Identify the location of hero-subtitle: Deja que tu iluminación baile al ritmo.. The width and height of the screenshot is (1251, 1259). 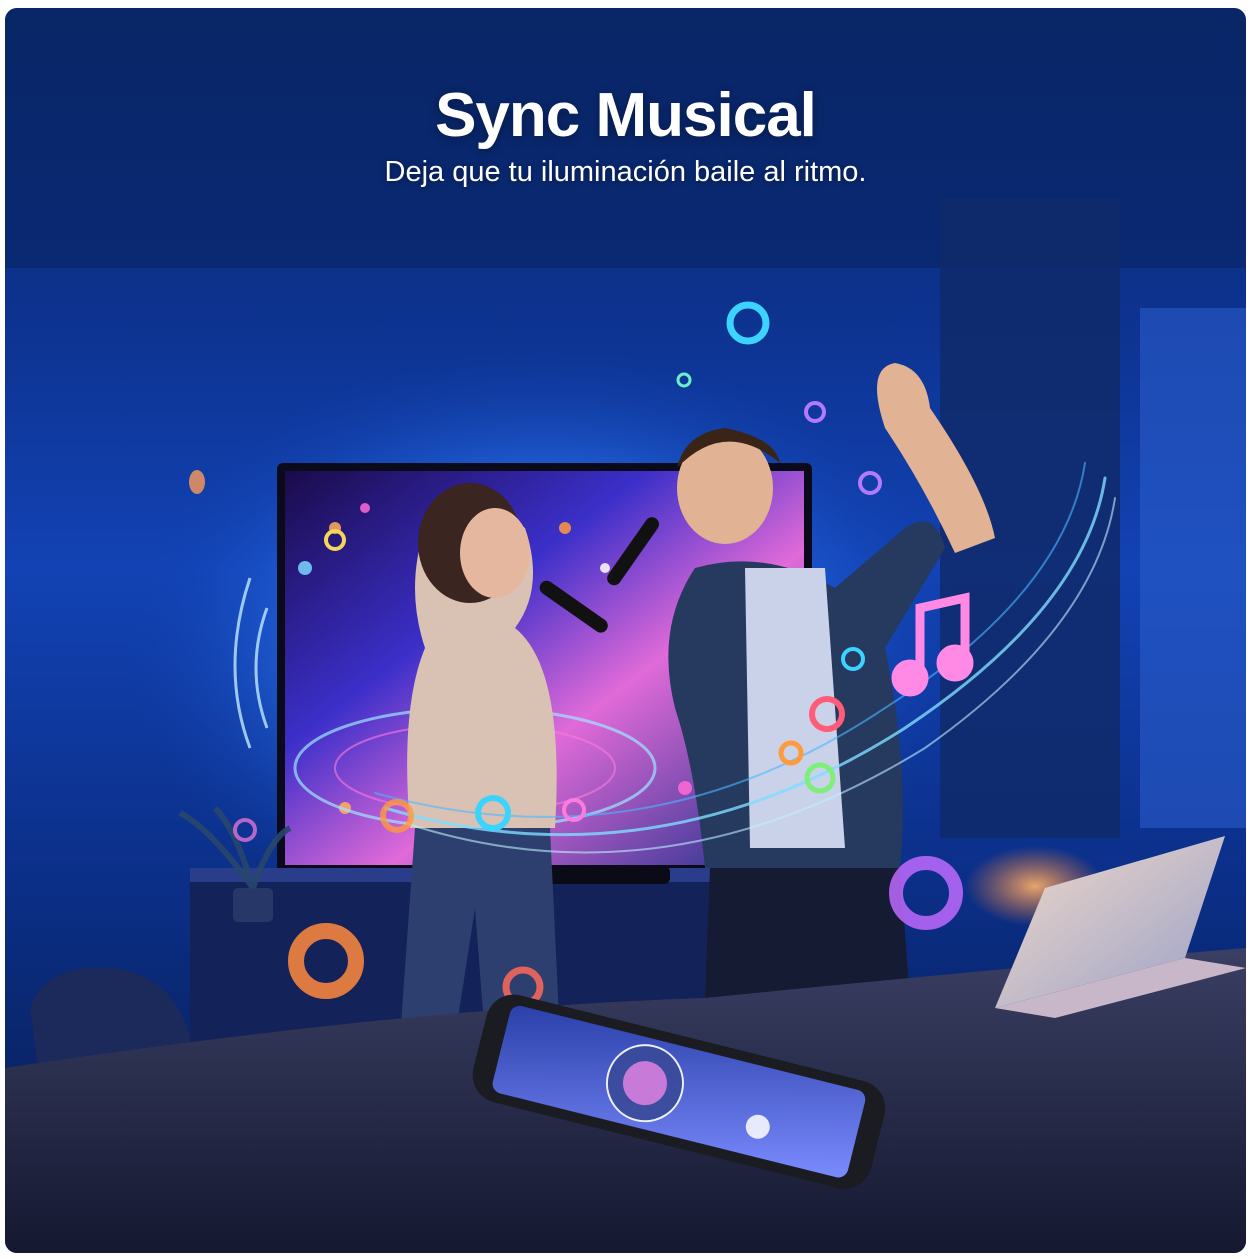
(625, 172).